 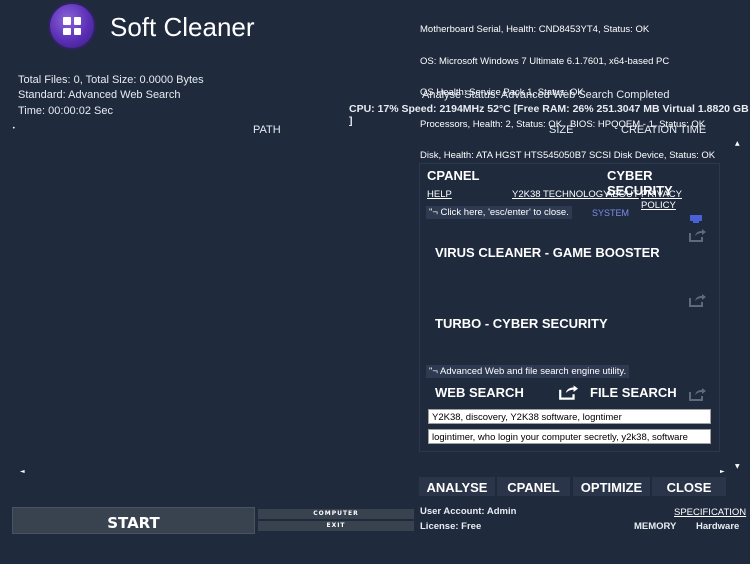 I want to click on time-text: Time: 00:00:02 Sec, so click(x=65, y=111).